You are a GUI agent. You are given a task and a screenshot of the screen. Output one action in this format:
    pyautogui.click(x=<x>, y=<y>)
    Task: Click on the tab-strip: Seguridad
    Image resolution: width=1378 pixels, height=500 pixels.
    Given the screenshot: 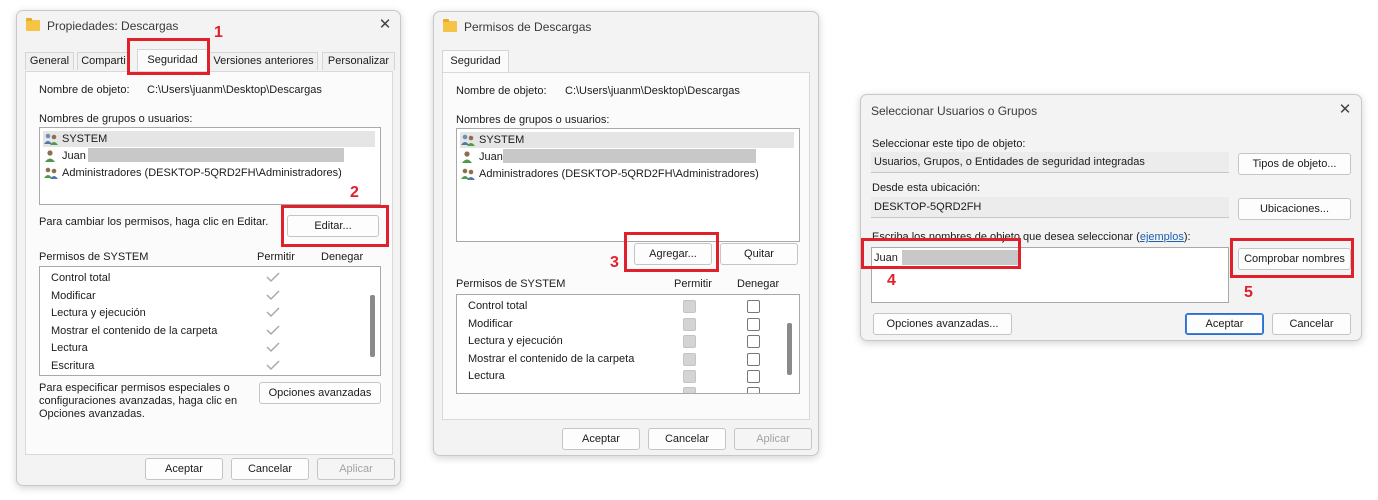 What is the action you would take?
    pyautogui.click(x=492, y=61)
    